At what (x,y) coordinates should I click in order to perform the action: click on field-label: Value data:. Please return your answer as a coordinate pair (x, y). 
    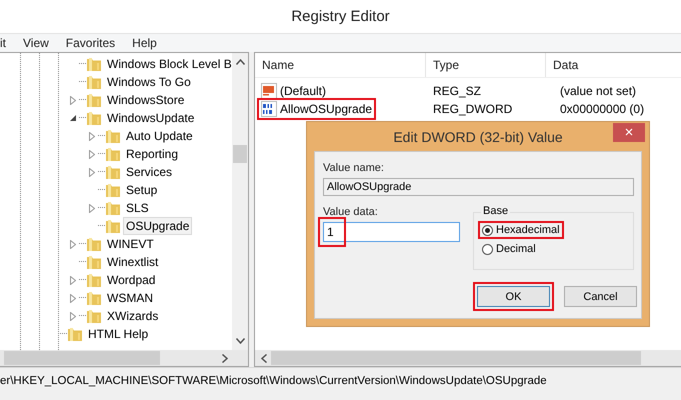
    Looking at the image, I should click on (351, 212).